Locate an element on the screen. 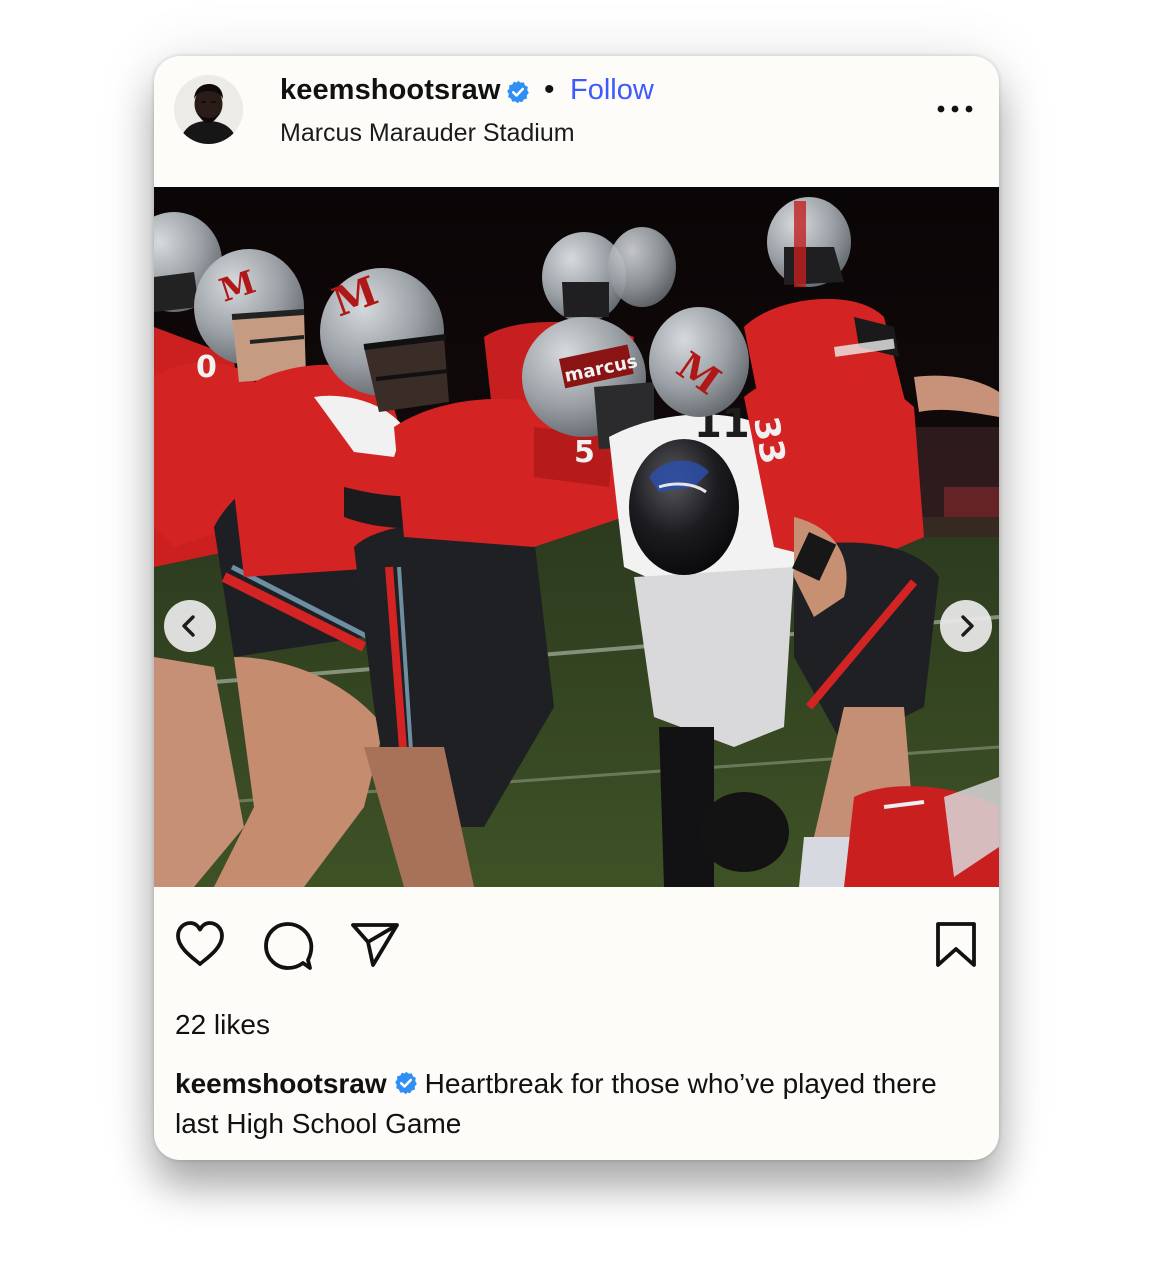 This screenshot has width=1153, height=1288. more-horizontal-icon is located at coordinates (955, 109).